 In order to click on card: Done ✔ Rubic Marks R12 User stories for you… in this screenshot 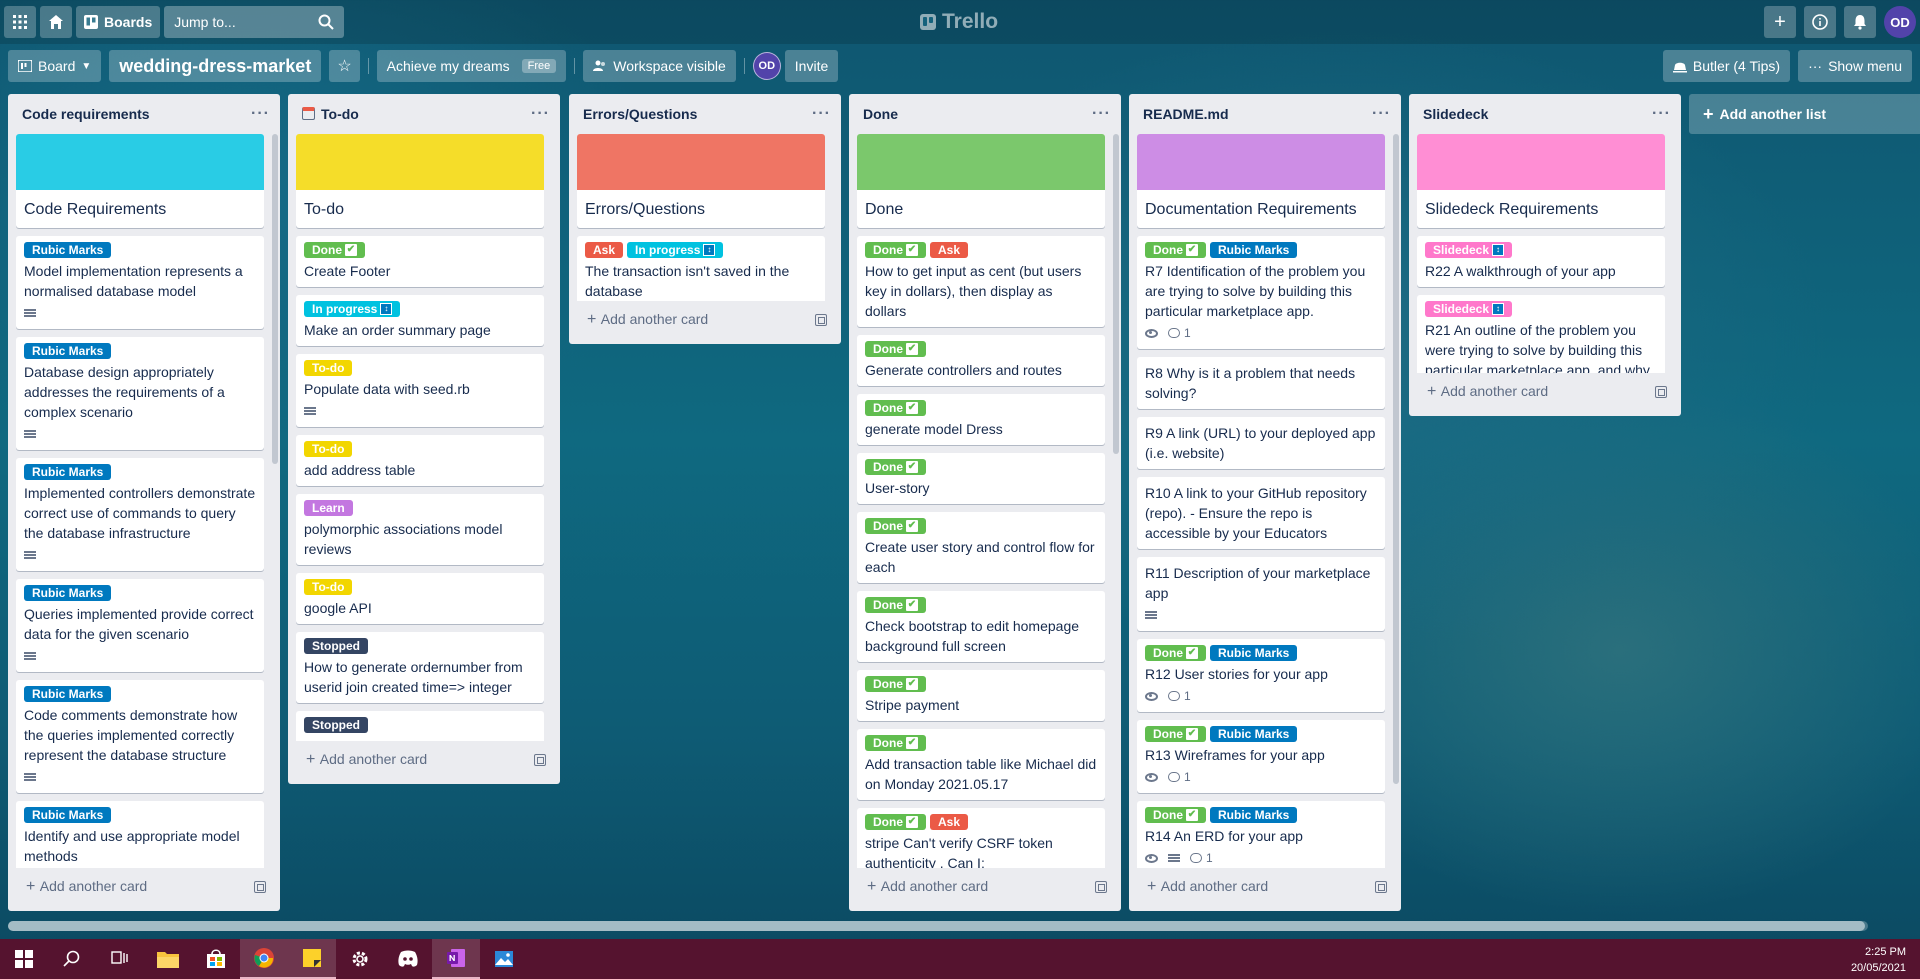, I will do `click(1261, 675)`.